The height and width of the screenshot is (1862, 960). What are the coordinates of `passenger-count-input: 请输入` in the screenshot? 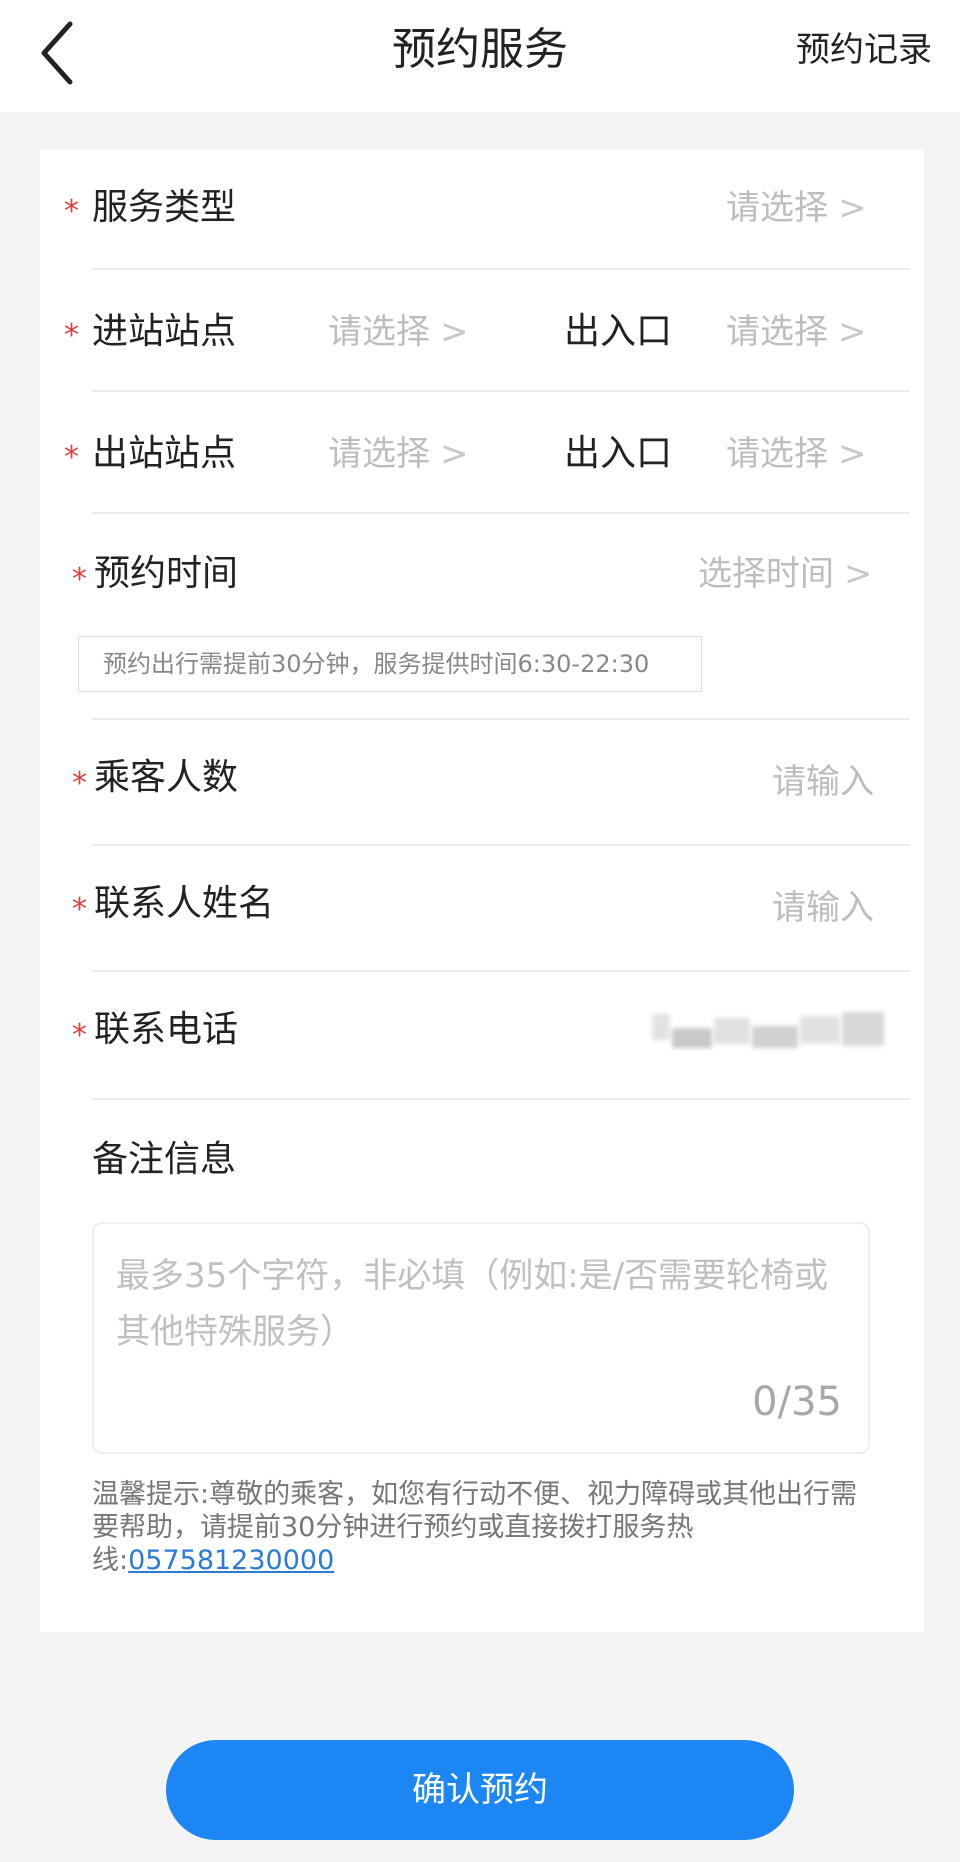 It's located at (823, 782).